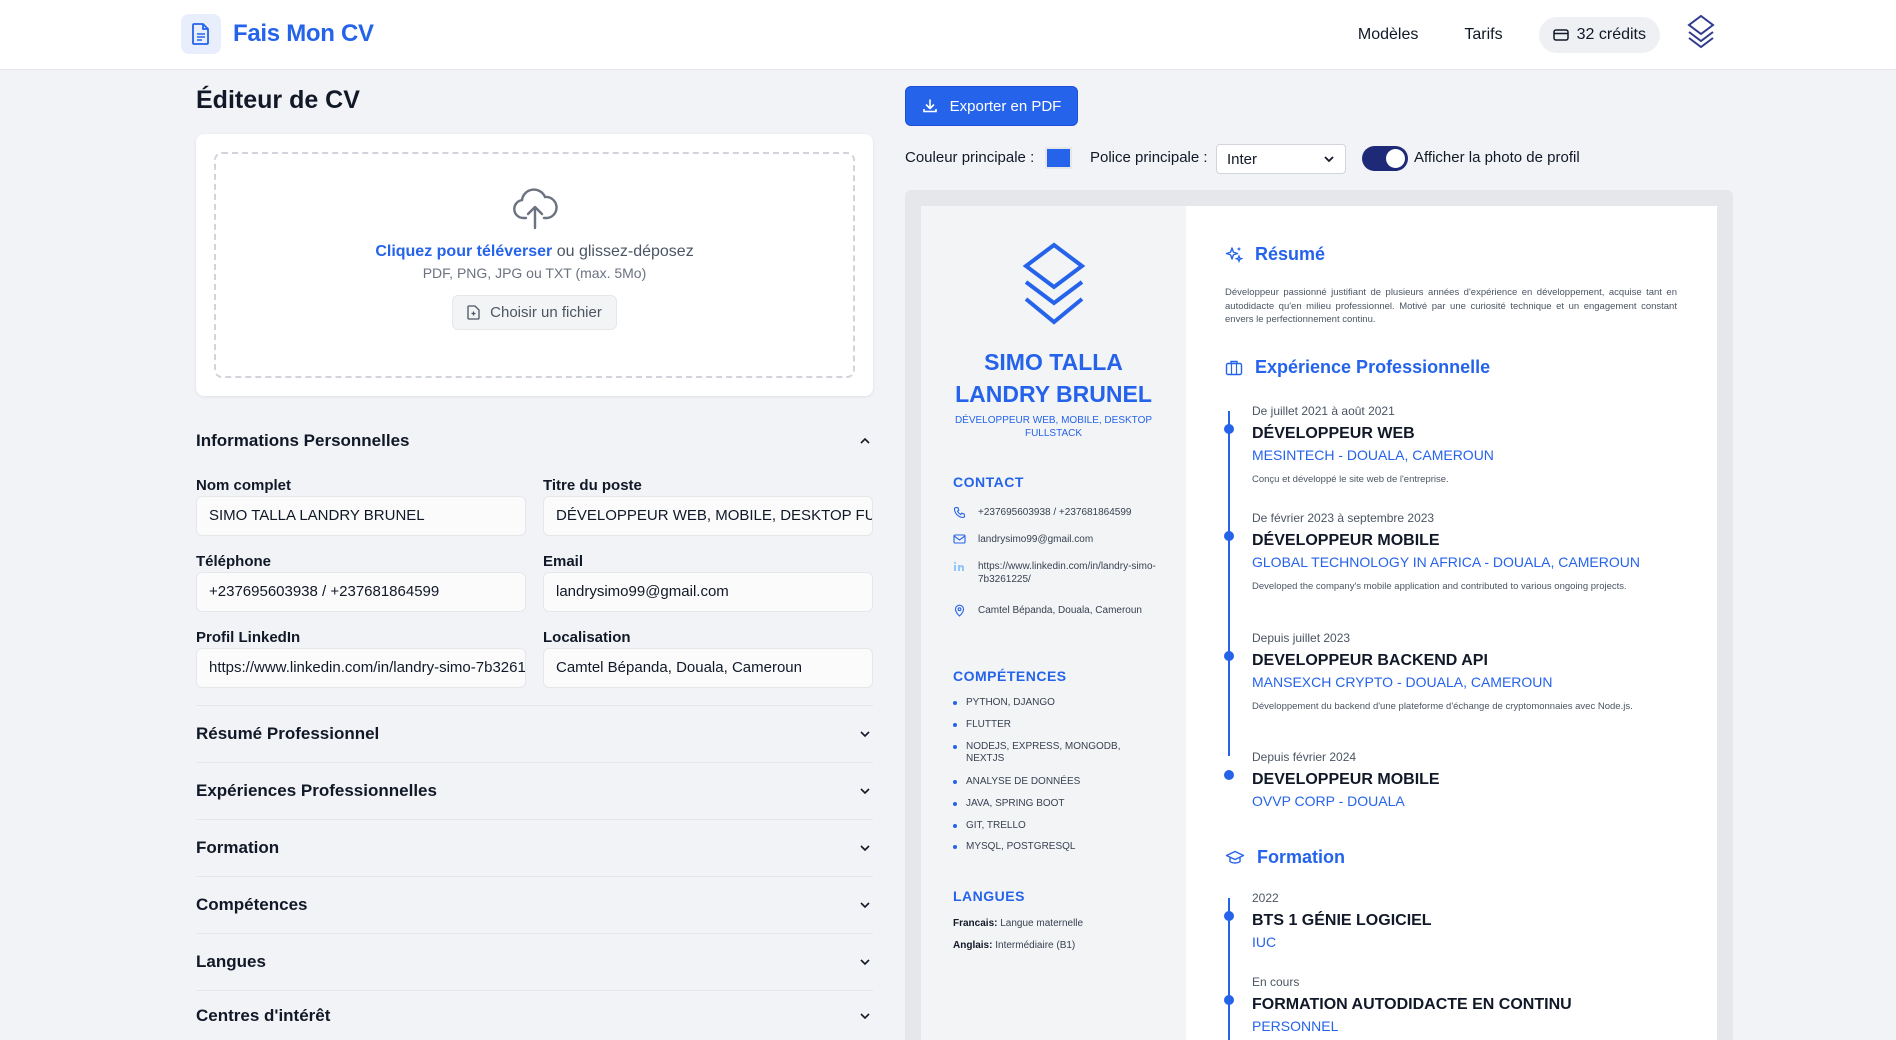 This screenshot has width=1896, height=1040. What do you see at coordinates (546, 312) in the screenshot?
I see `choose-file-label: Choisir un fichier` at bounding box center [546, 312].